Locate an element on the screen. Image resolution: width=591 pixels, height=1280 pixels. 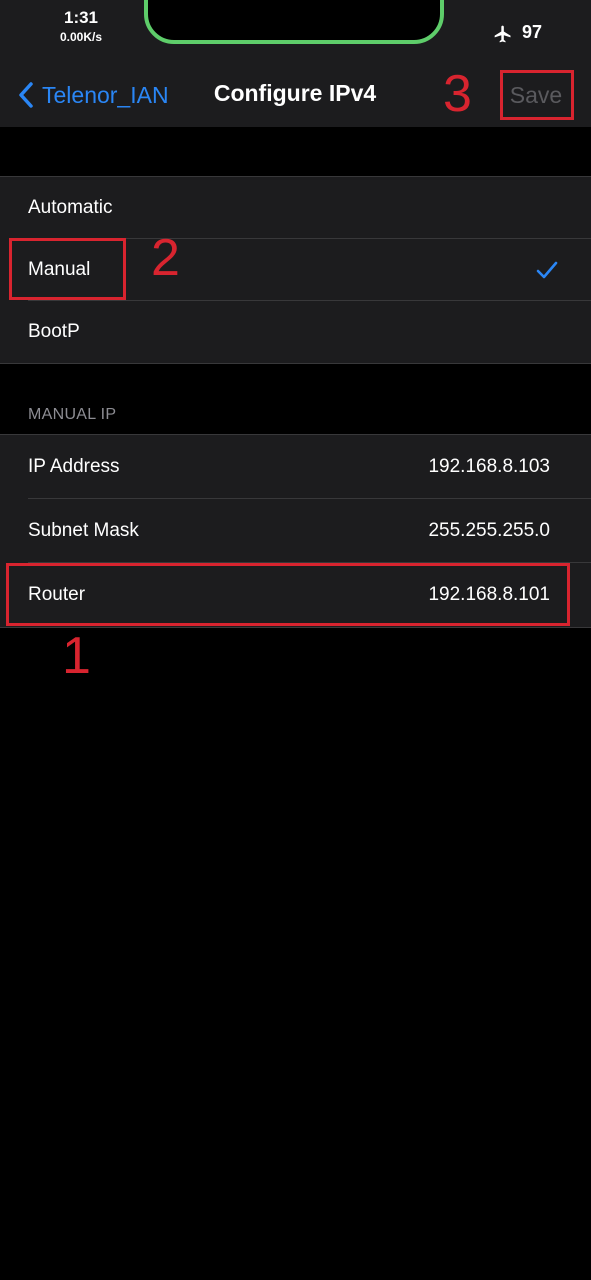
ip-address-field: 192.168.8.103 is located at coordinates (489, 467).